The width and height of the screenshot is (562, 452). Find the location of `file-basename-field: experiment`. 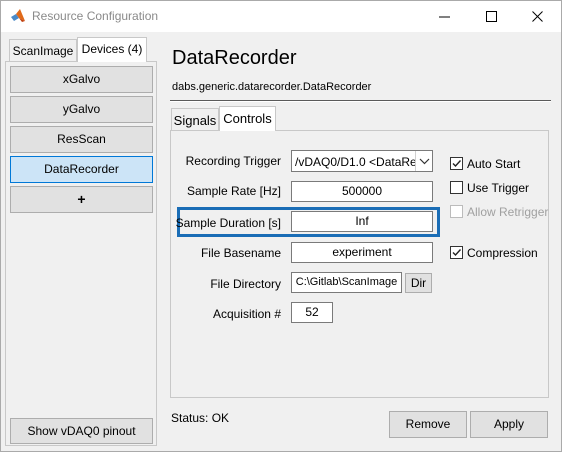

file-basename-field: experiment is located at coordinates (362, 252).